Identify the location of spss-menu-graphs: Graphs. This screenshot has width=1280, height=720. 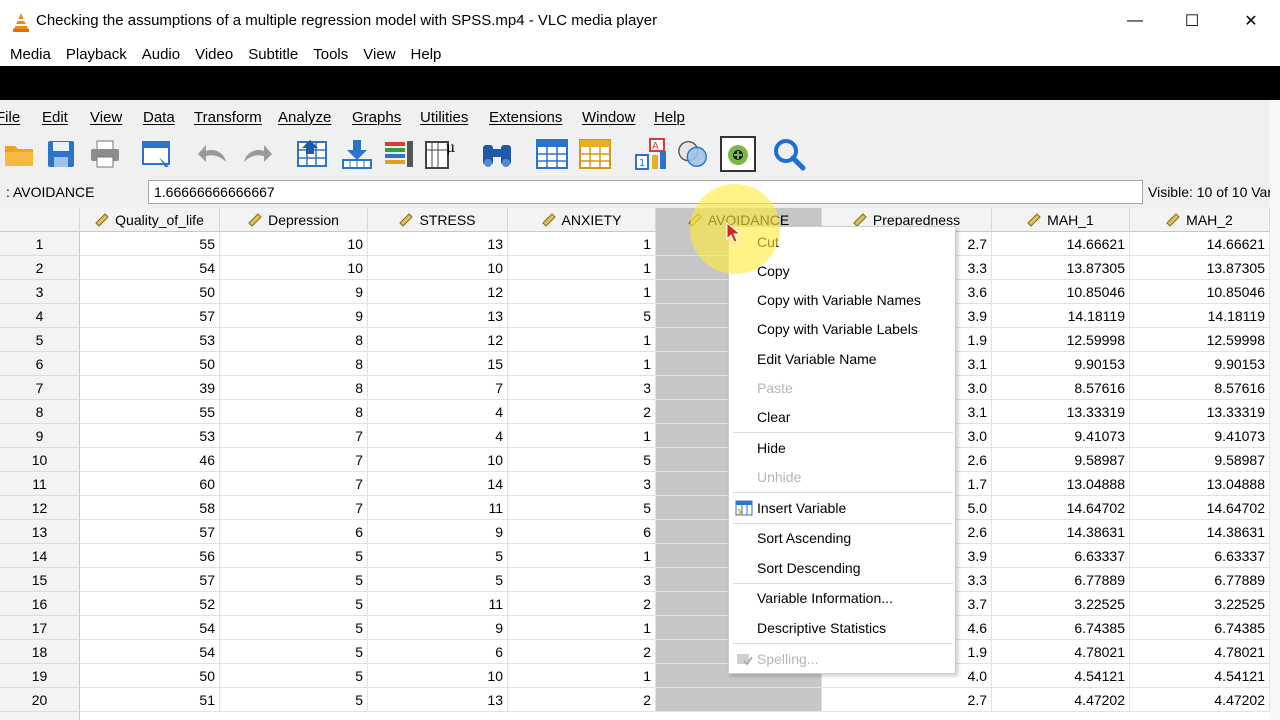
(376, 117).